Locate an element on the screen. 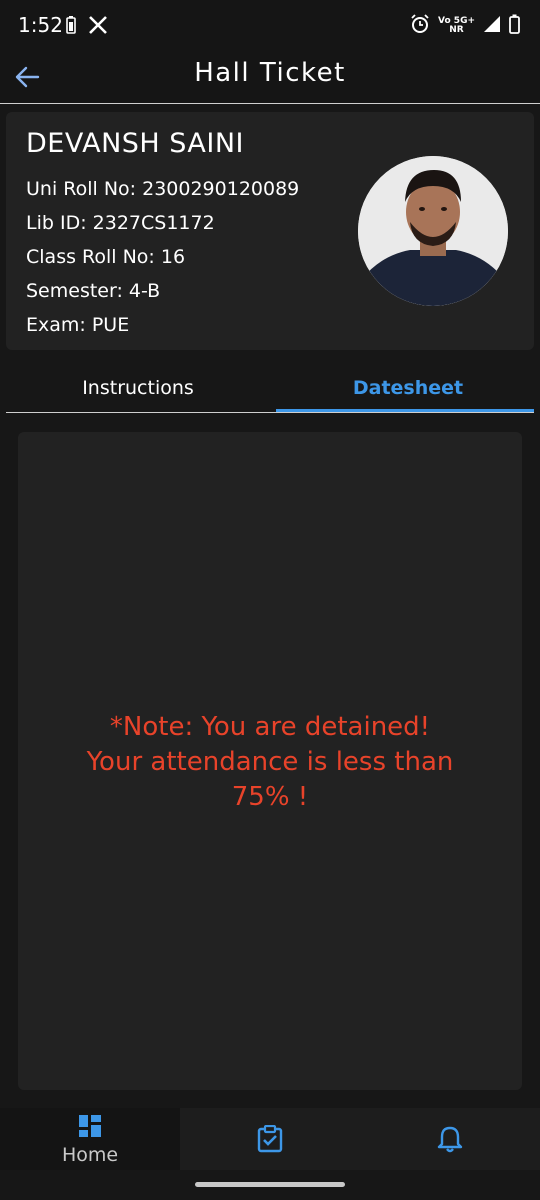  x-app-icon is located at coordinates (98, 27).